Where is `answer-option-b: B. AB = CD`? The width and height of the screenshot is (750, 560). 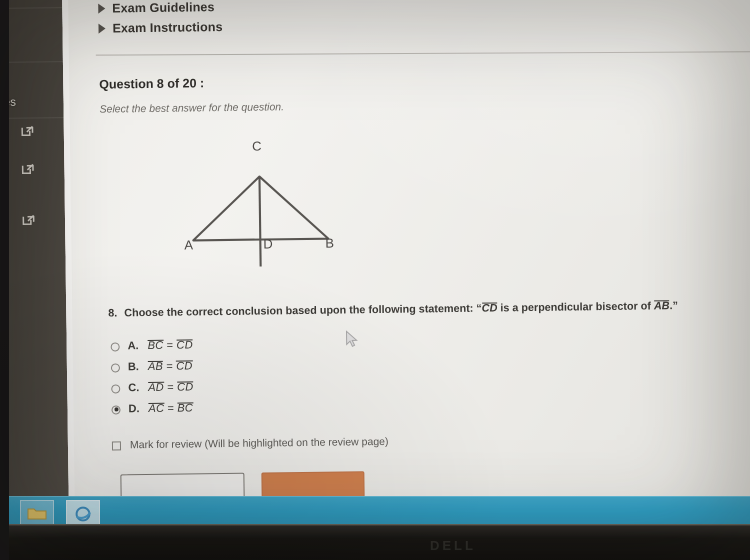 answer-option-b: B. AB = CD is located at coordinates (151, 367).